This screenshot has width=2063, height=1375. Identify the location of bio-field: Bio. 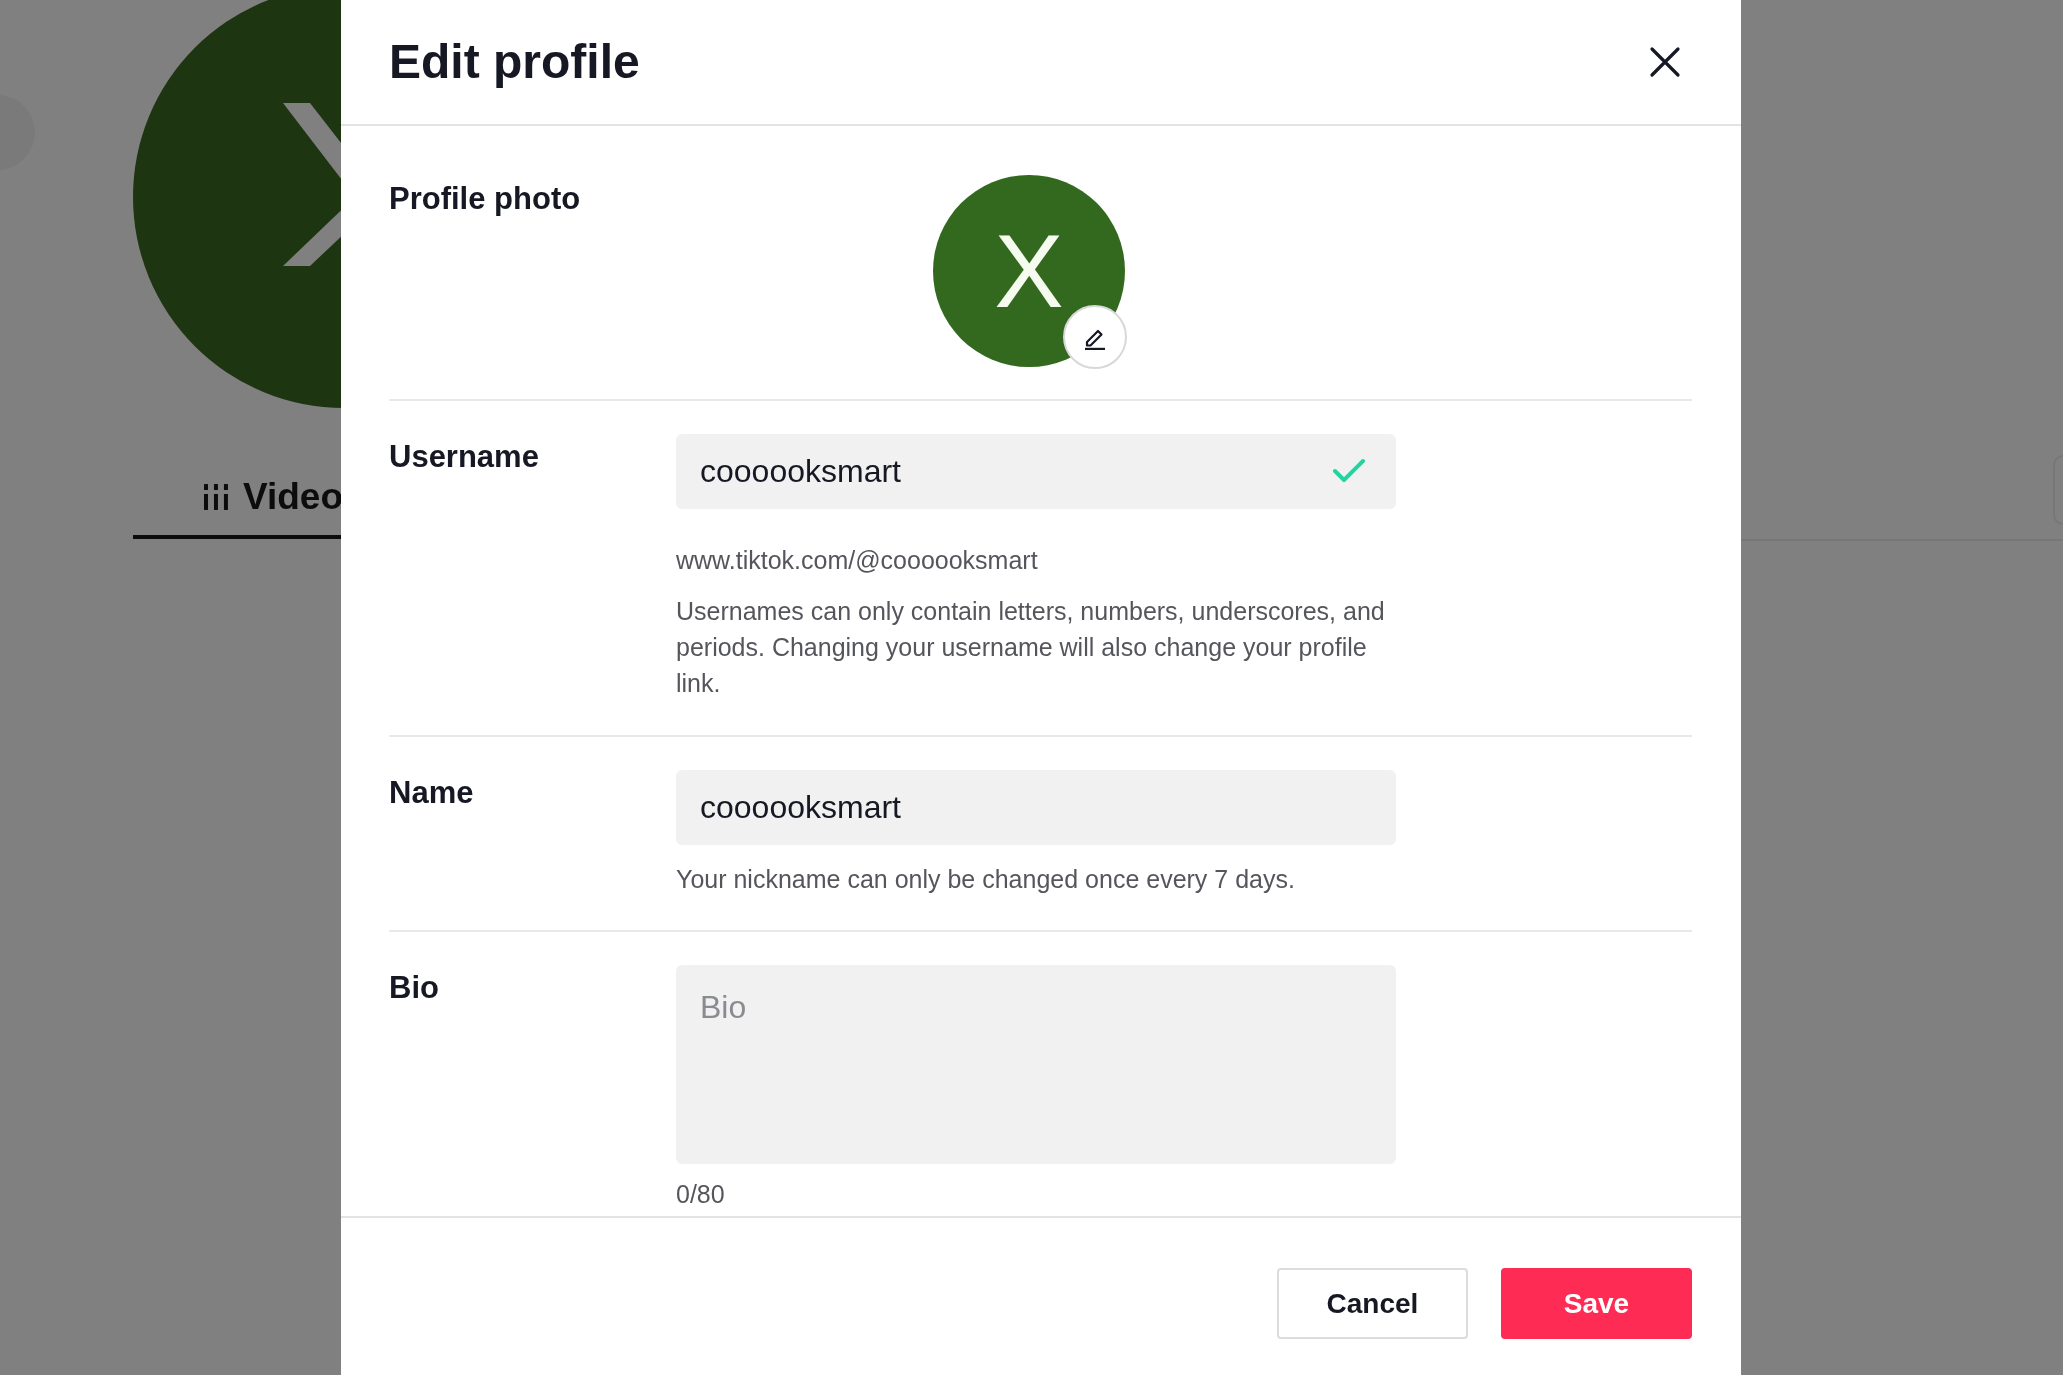
(1036, 1065).